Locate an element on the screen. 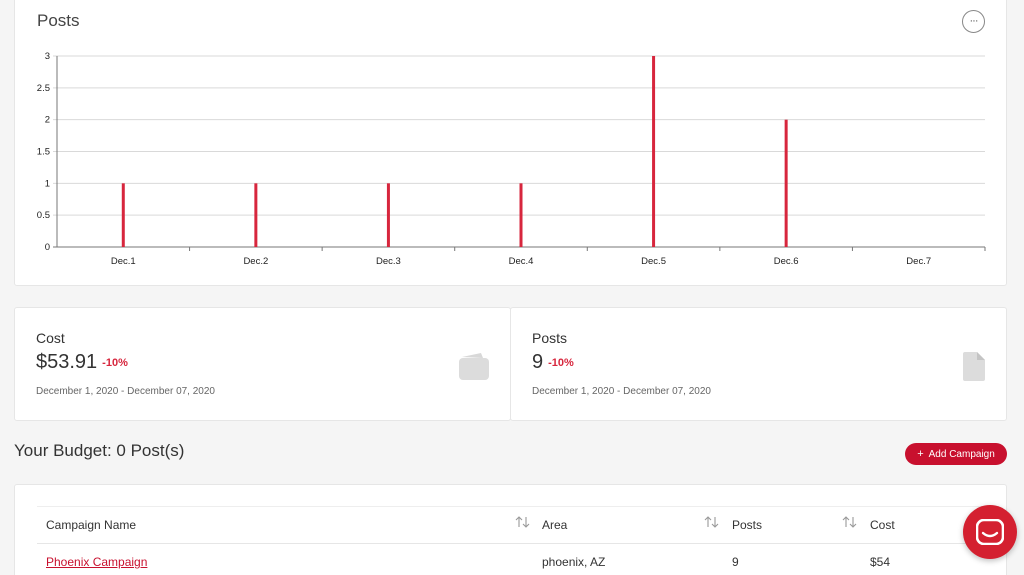  y-tick-label: 1.5 is located at coordinates (43, 152).